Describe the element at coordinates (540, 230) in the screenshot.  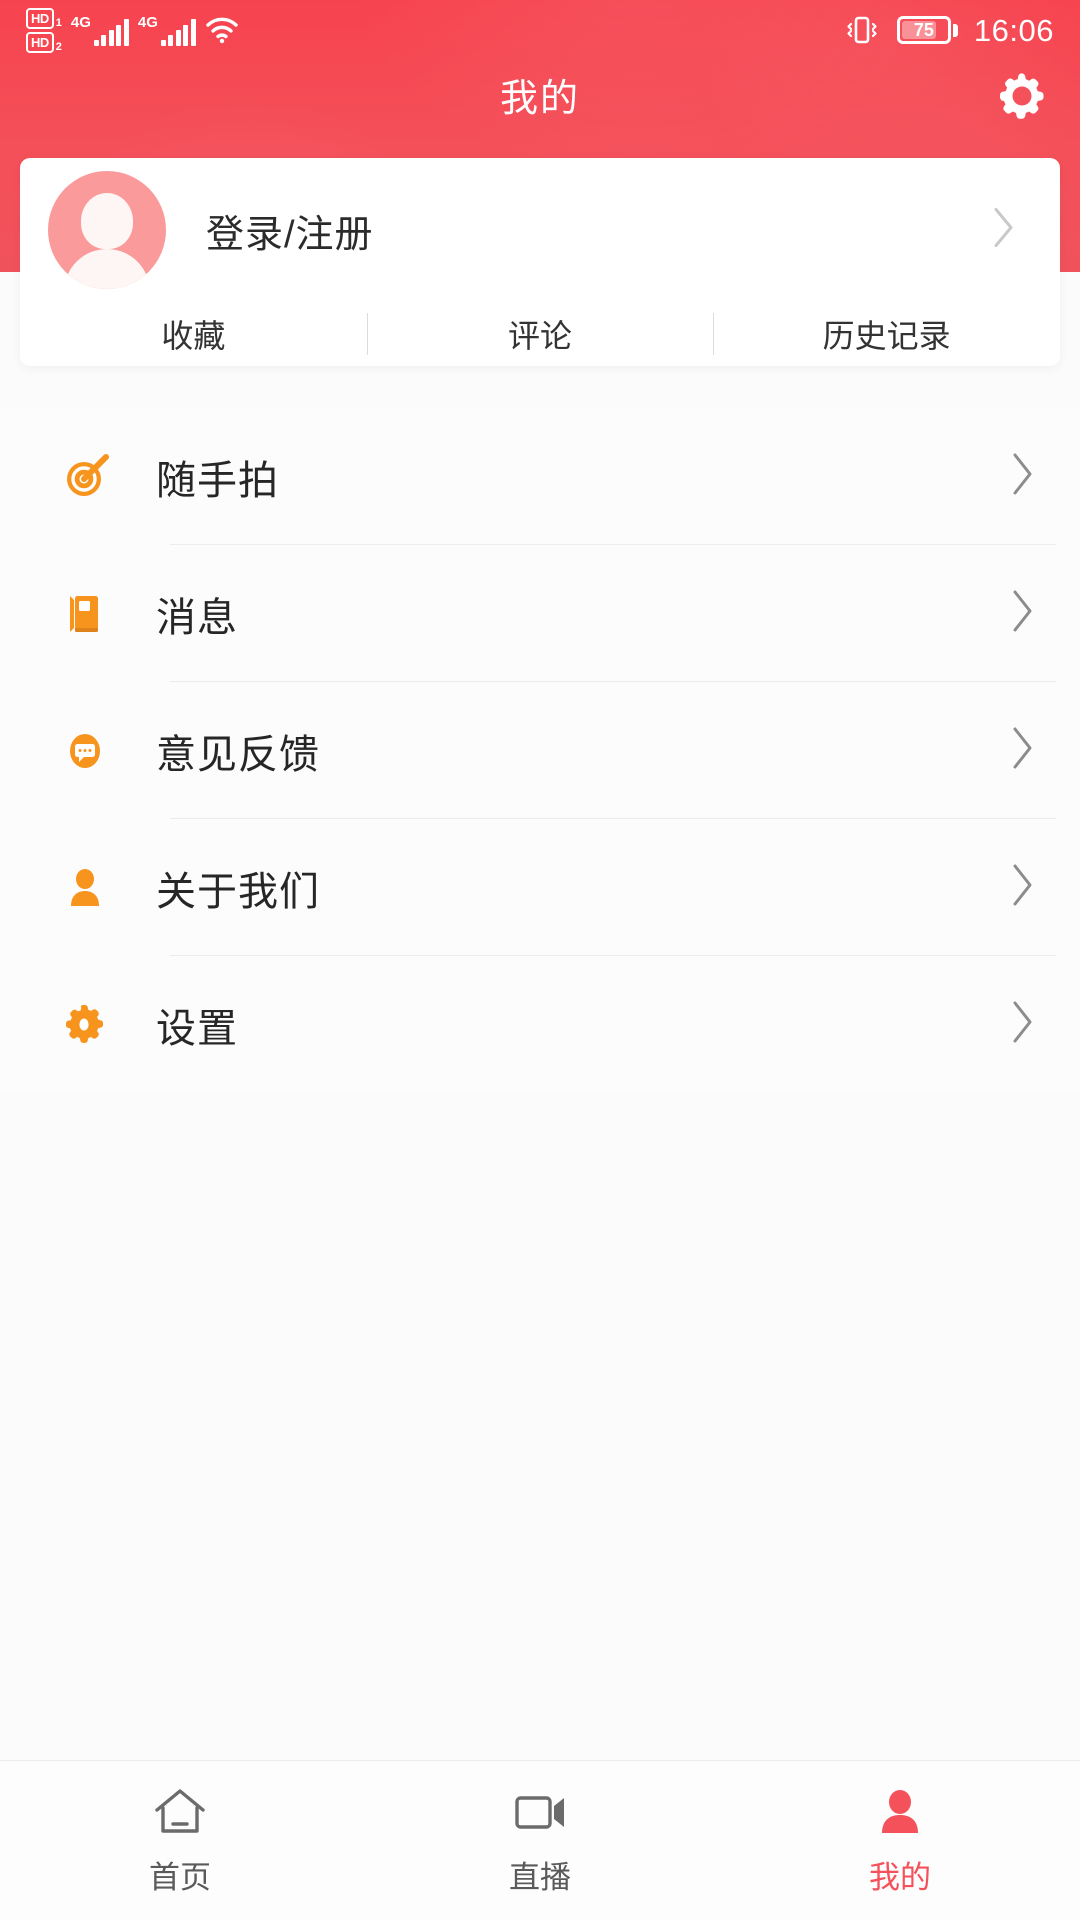
I see `login-register-row: 登录/注册` at that location.